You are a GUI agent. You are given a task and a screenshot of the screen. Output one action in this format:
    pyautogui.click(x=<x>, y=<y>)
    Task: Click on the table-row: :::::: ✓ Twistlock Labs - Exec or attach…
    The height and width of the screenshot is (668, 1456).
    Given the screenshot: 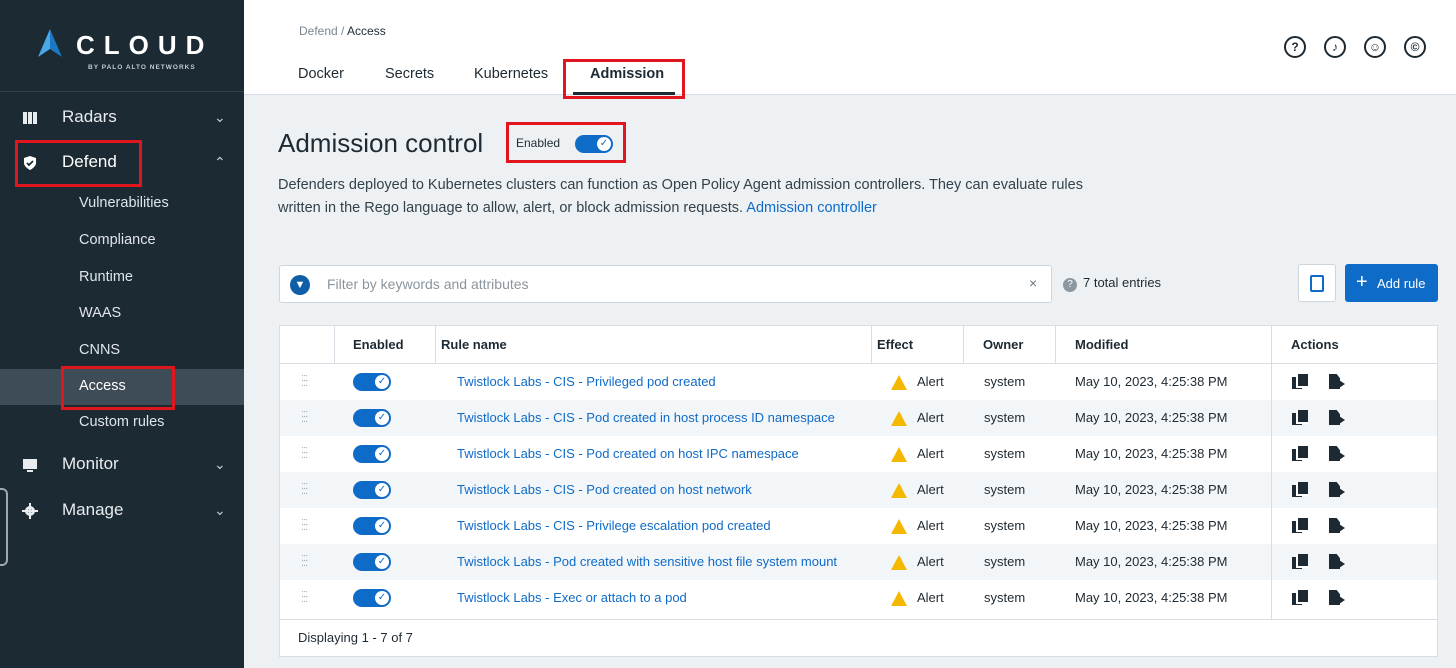 What is the action you would take?
    pyautogui.click(x=858, y=598)
    